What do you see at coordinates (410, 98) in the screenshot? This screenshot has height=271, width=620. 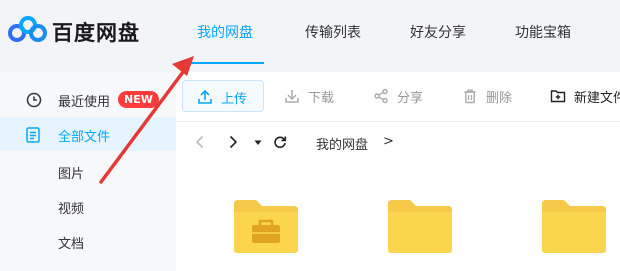 I see `share-label: 分享` at bounding box center [410, 98].